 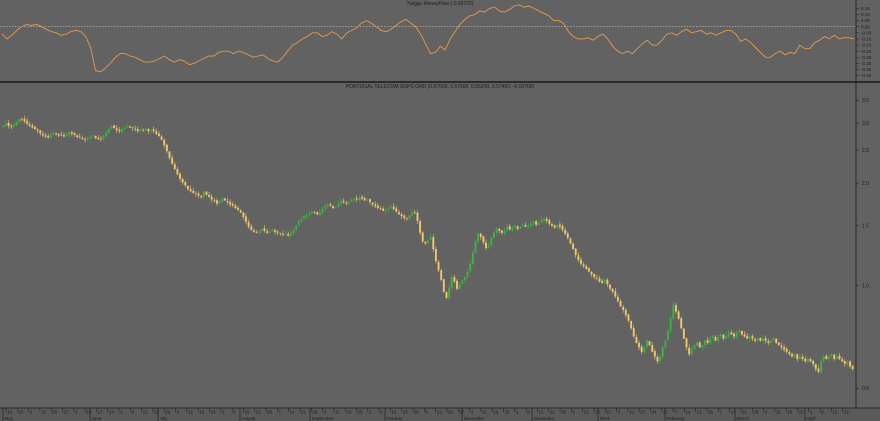 What do you see at coordinates (866, 57) in the screenshot?
I see `indicator-y-tick-label: -0.25` at bounding box center [866, 57].